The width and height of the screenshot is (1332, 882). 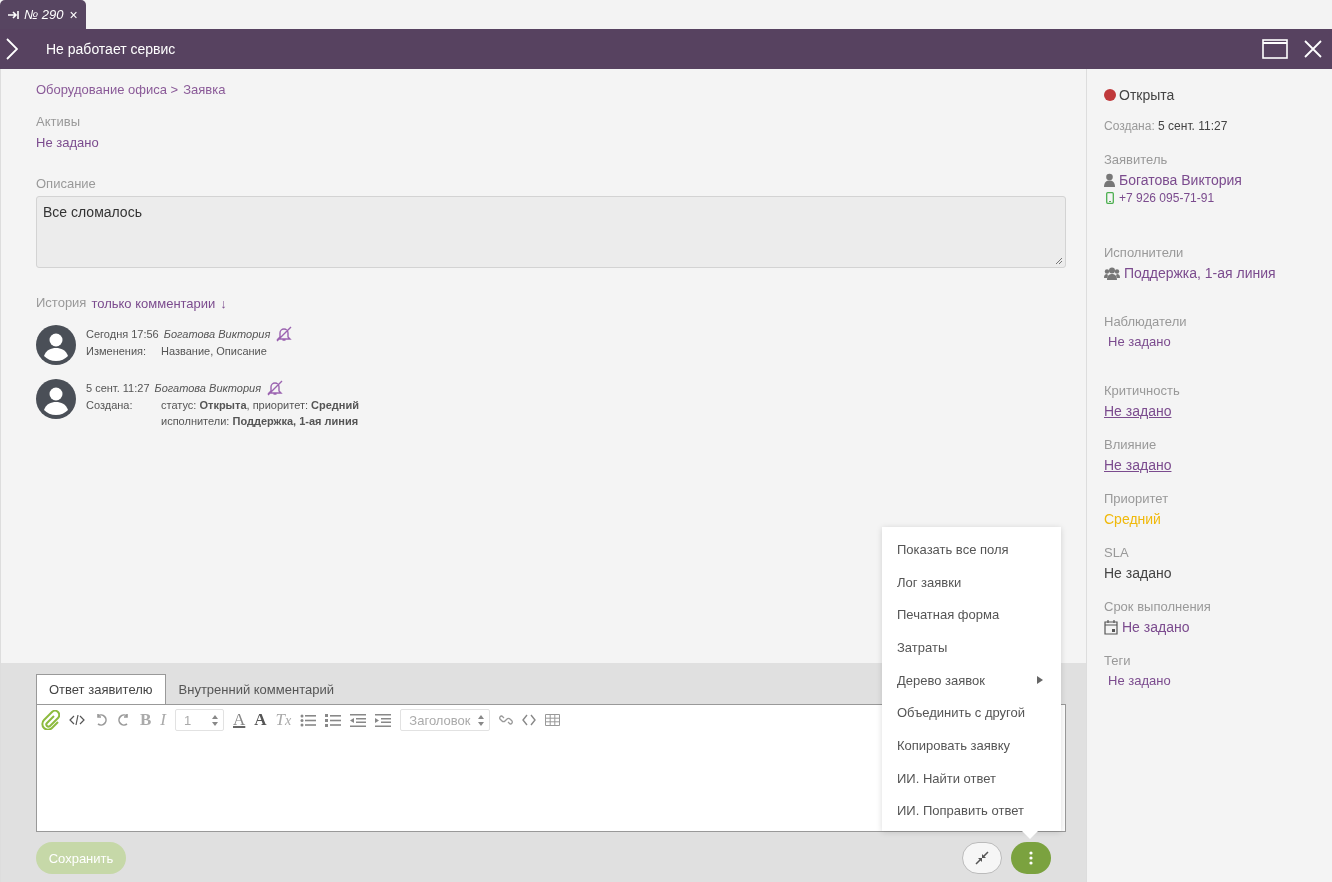 What do you see at coordinates (1118, 661) in the screenshot?
I see `field-label: Теги` at bounding box center [1118, 661].